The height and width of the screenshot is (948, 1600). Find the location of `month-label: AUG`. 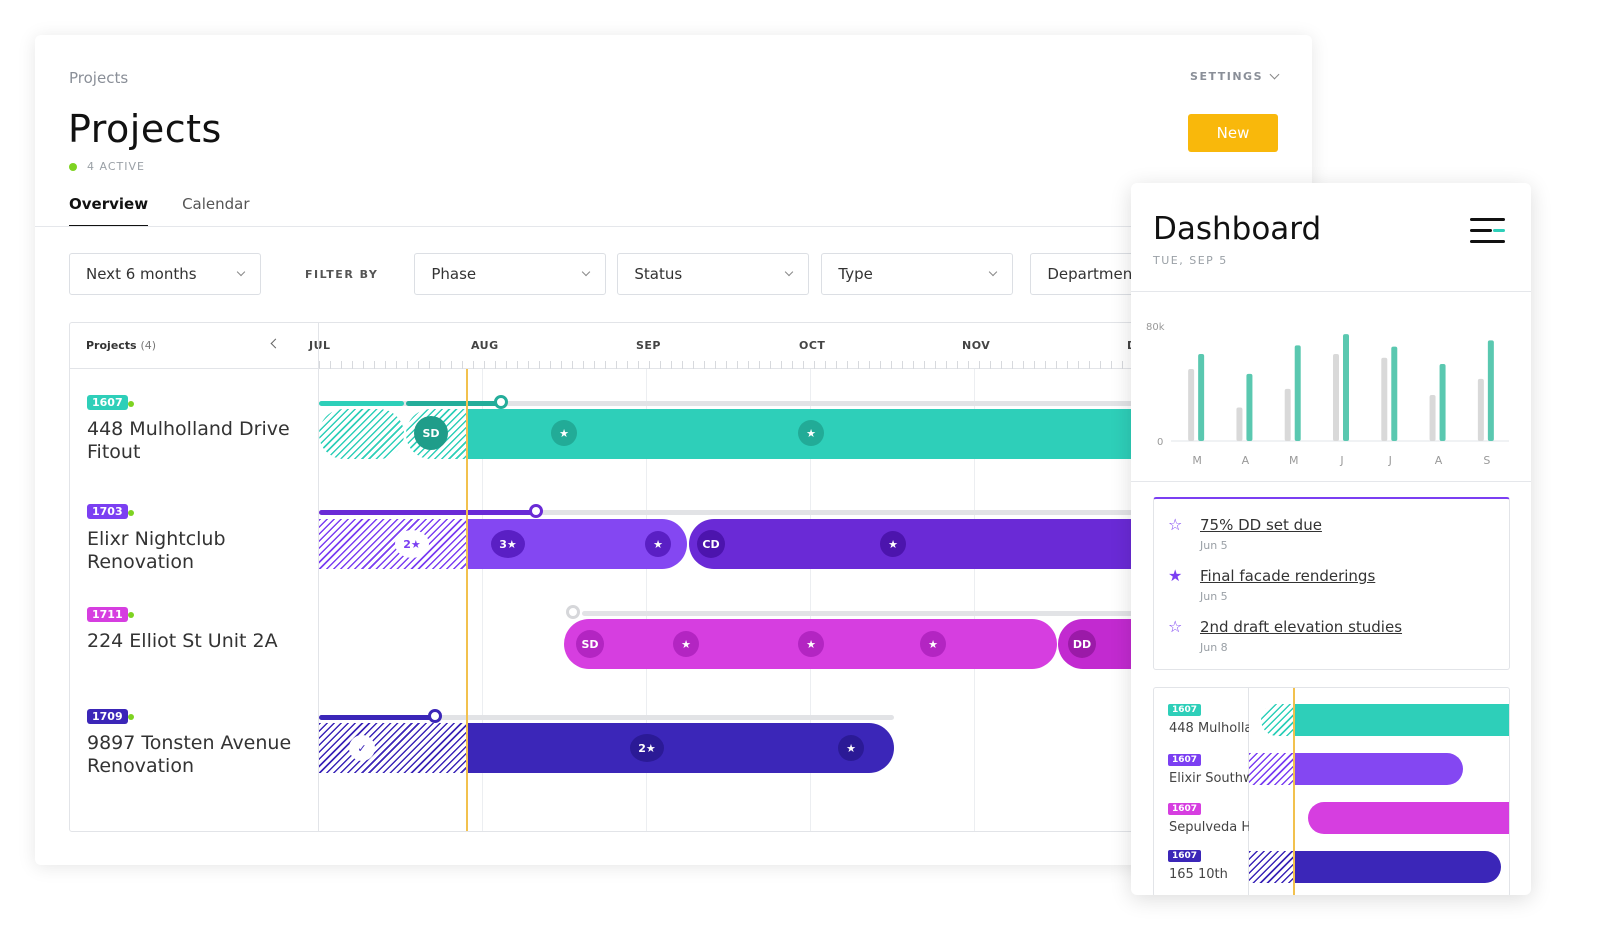

month-label: AUG is located at coordinates (485, 345).